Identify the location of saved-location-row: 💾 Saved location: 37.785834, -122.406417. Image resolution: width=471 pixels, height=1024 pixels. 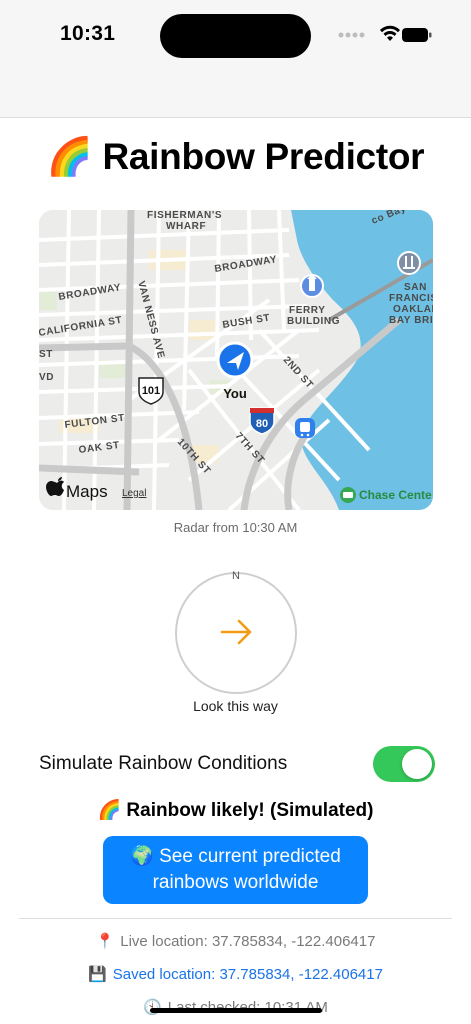
(235, 974).